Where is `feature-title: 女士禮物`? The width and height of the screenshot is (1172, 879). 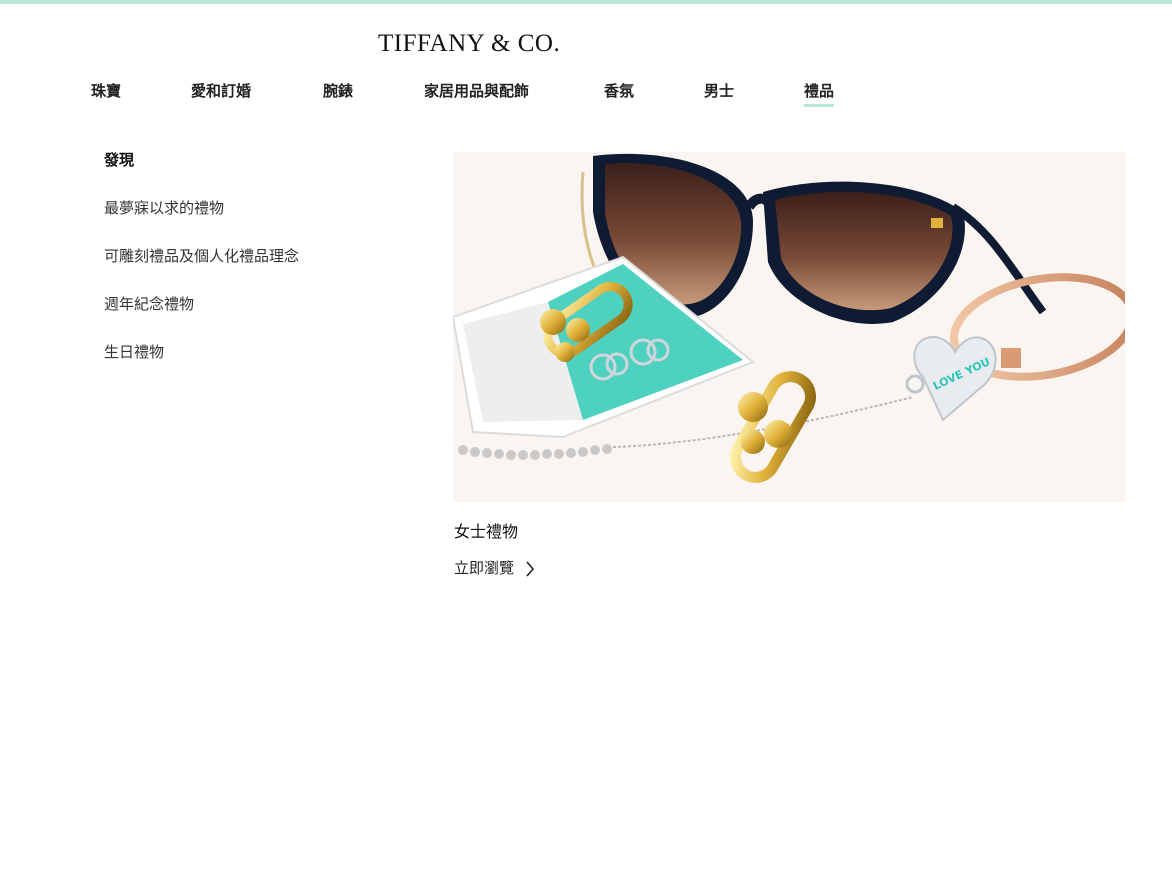 feature-title: 女士禮物 is located at coordinates (486, 531).